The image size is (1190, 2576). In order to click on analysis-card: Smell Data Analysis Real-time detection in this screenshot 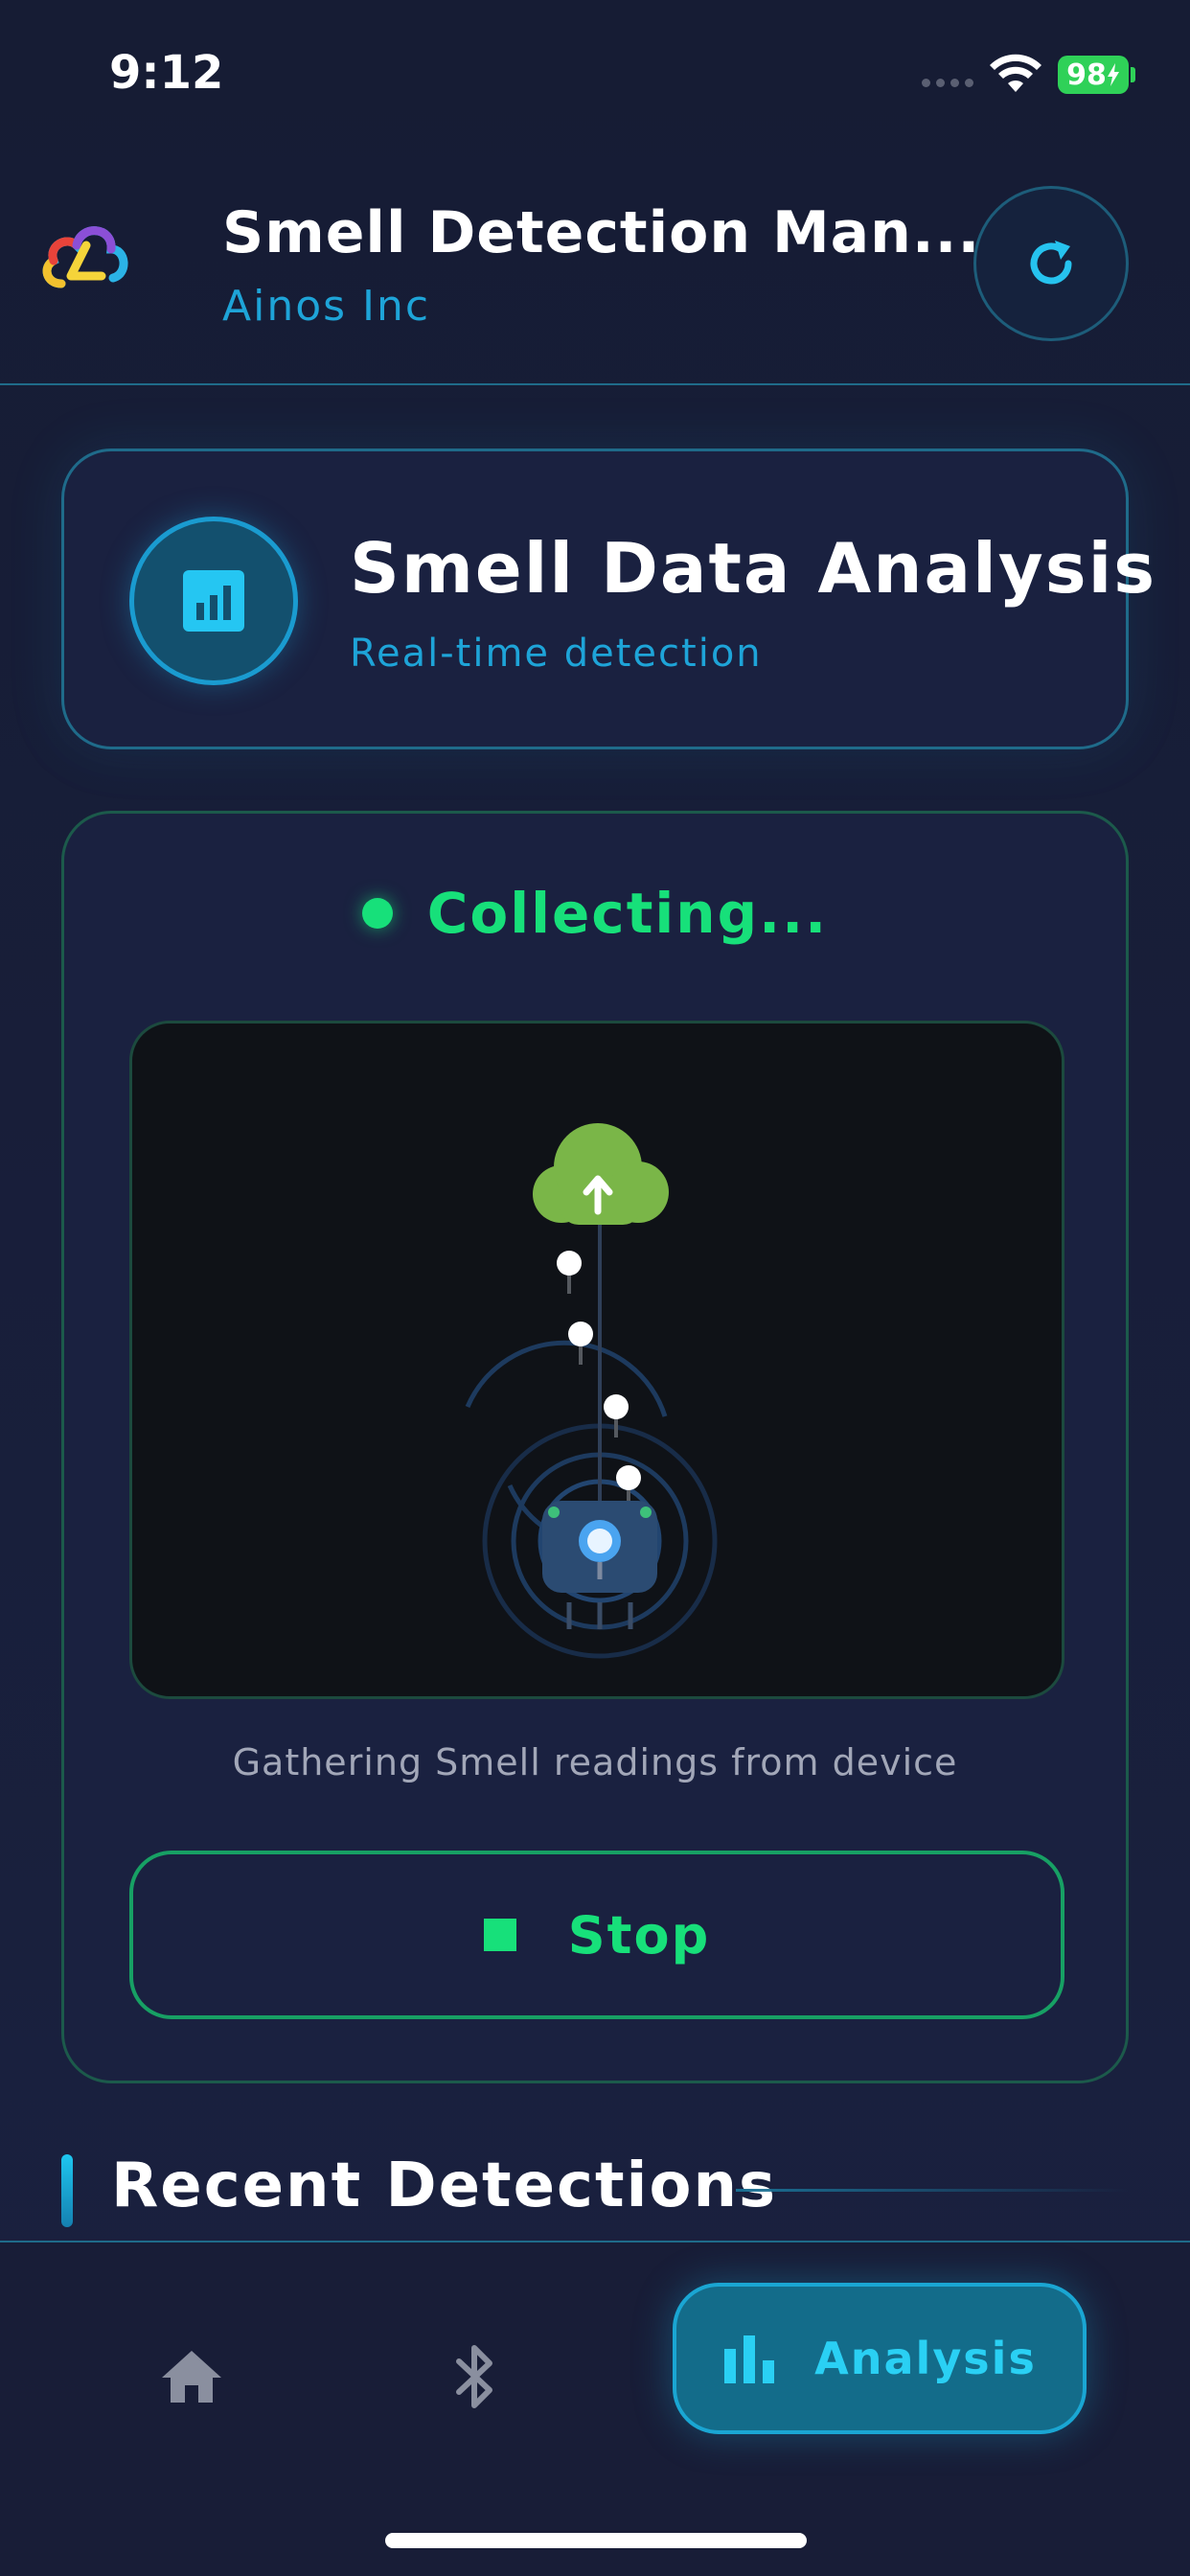, I will do `click(608, 598)`.